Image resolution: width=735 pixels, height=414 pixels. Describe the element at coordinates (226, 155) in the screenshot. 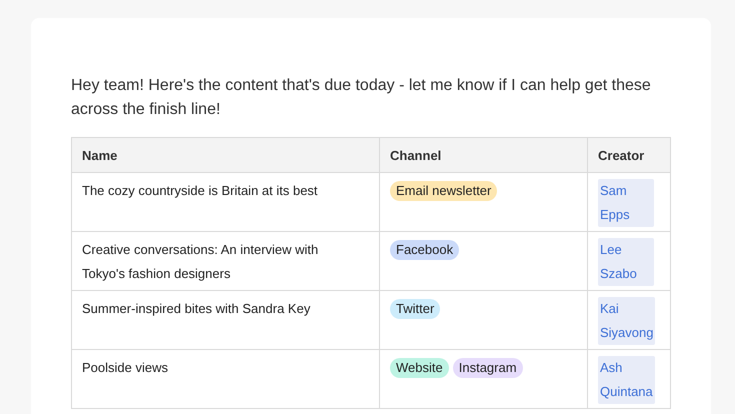

I see `column-header: Name` at that location.